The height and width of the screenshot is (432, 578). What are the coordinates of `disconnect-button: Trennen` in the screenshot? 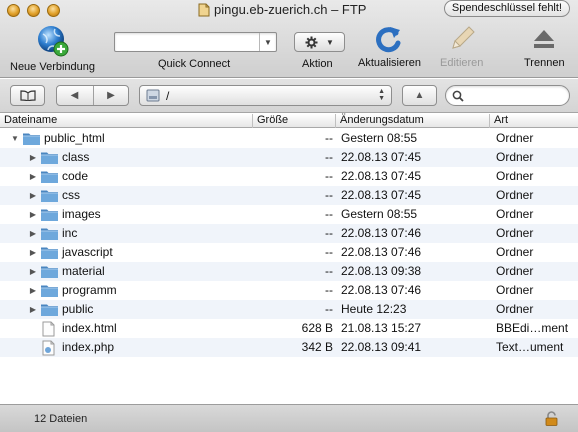 It's located at (544, 46).